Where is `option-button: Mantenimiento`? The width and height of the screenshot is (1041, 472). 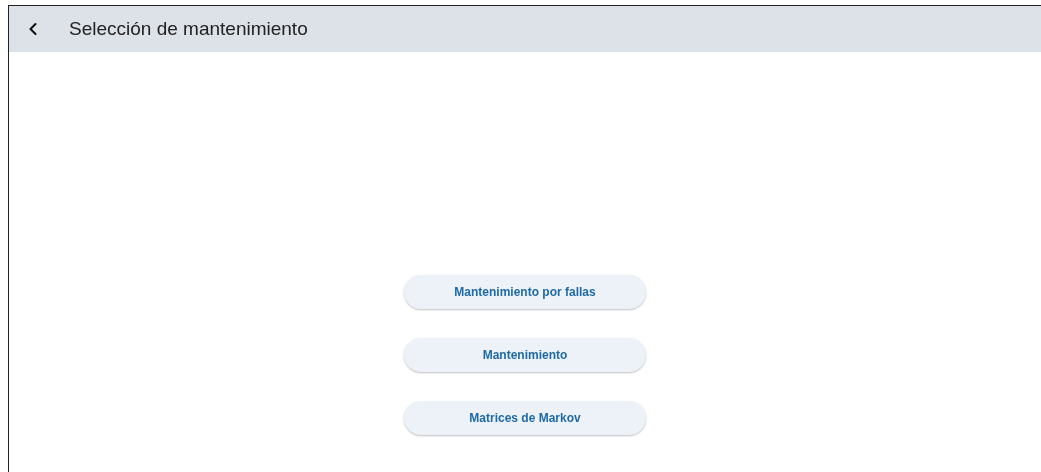 option-button: Mantenimiento is located at coordinates (525, 355).